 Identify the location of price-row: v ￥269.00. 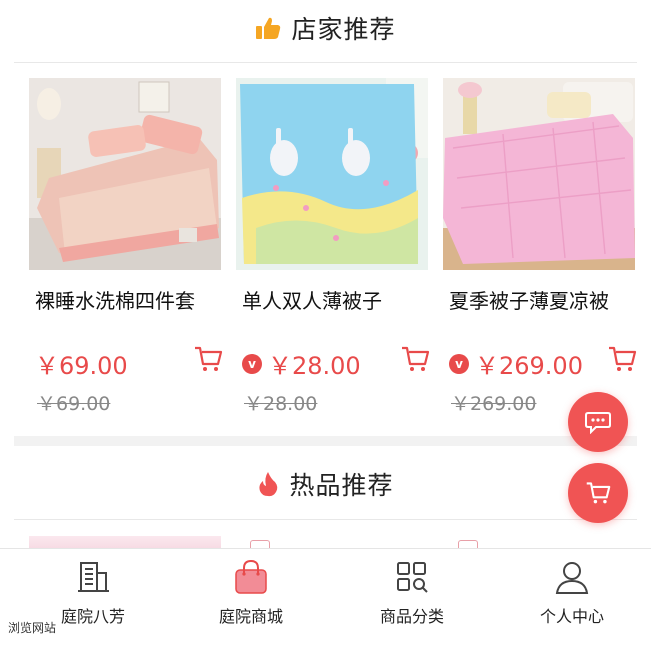
(516, 363).